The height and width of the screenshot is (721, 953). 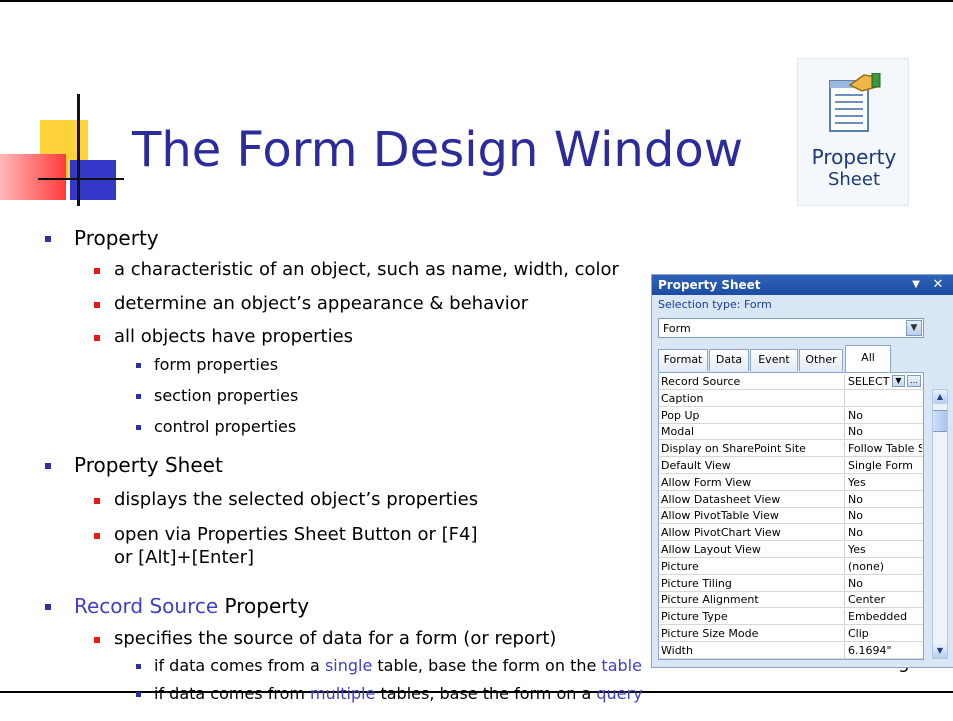 What do you see at coordinates (486, 693) in the screenshot?
I see `rule-text: tables, base the form on a` at bounding box center [486, 693].